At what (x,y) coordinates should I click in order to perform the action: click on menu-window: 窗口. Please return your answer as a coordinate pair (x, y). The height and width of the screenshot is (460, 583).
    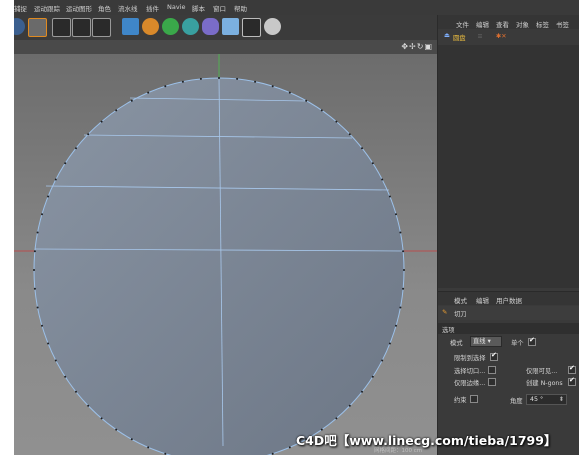
    Looking at the image, I should click on (219, 8).